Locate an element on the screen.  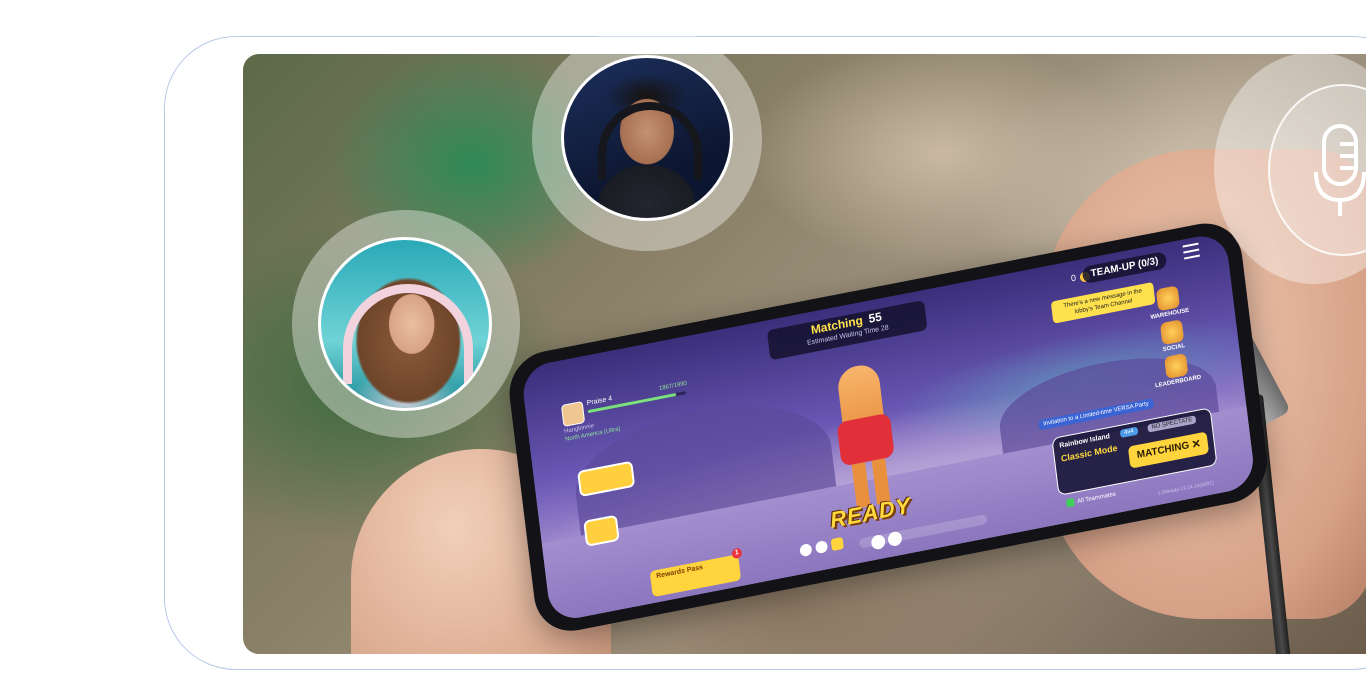
microphone-icon is located at coordinates (1340, 170).